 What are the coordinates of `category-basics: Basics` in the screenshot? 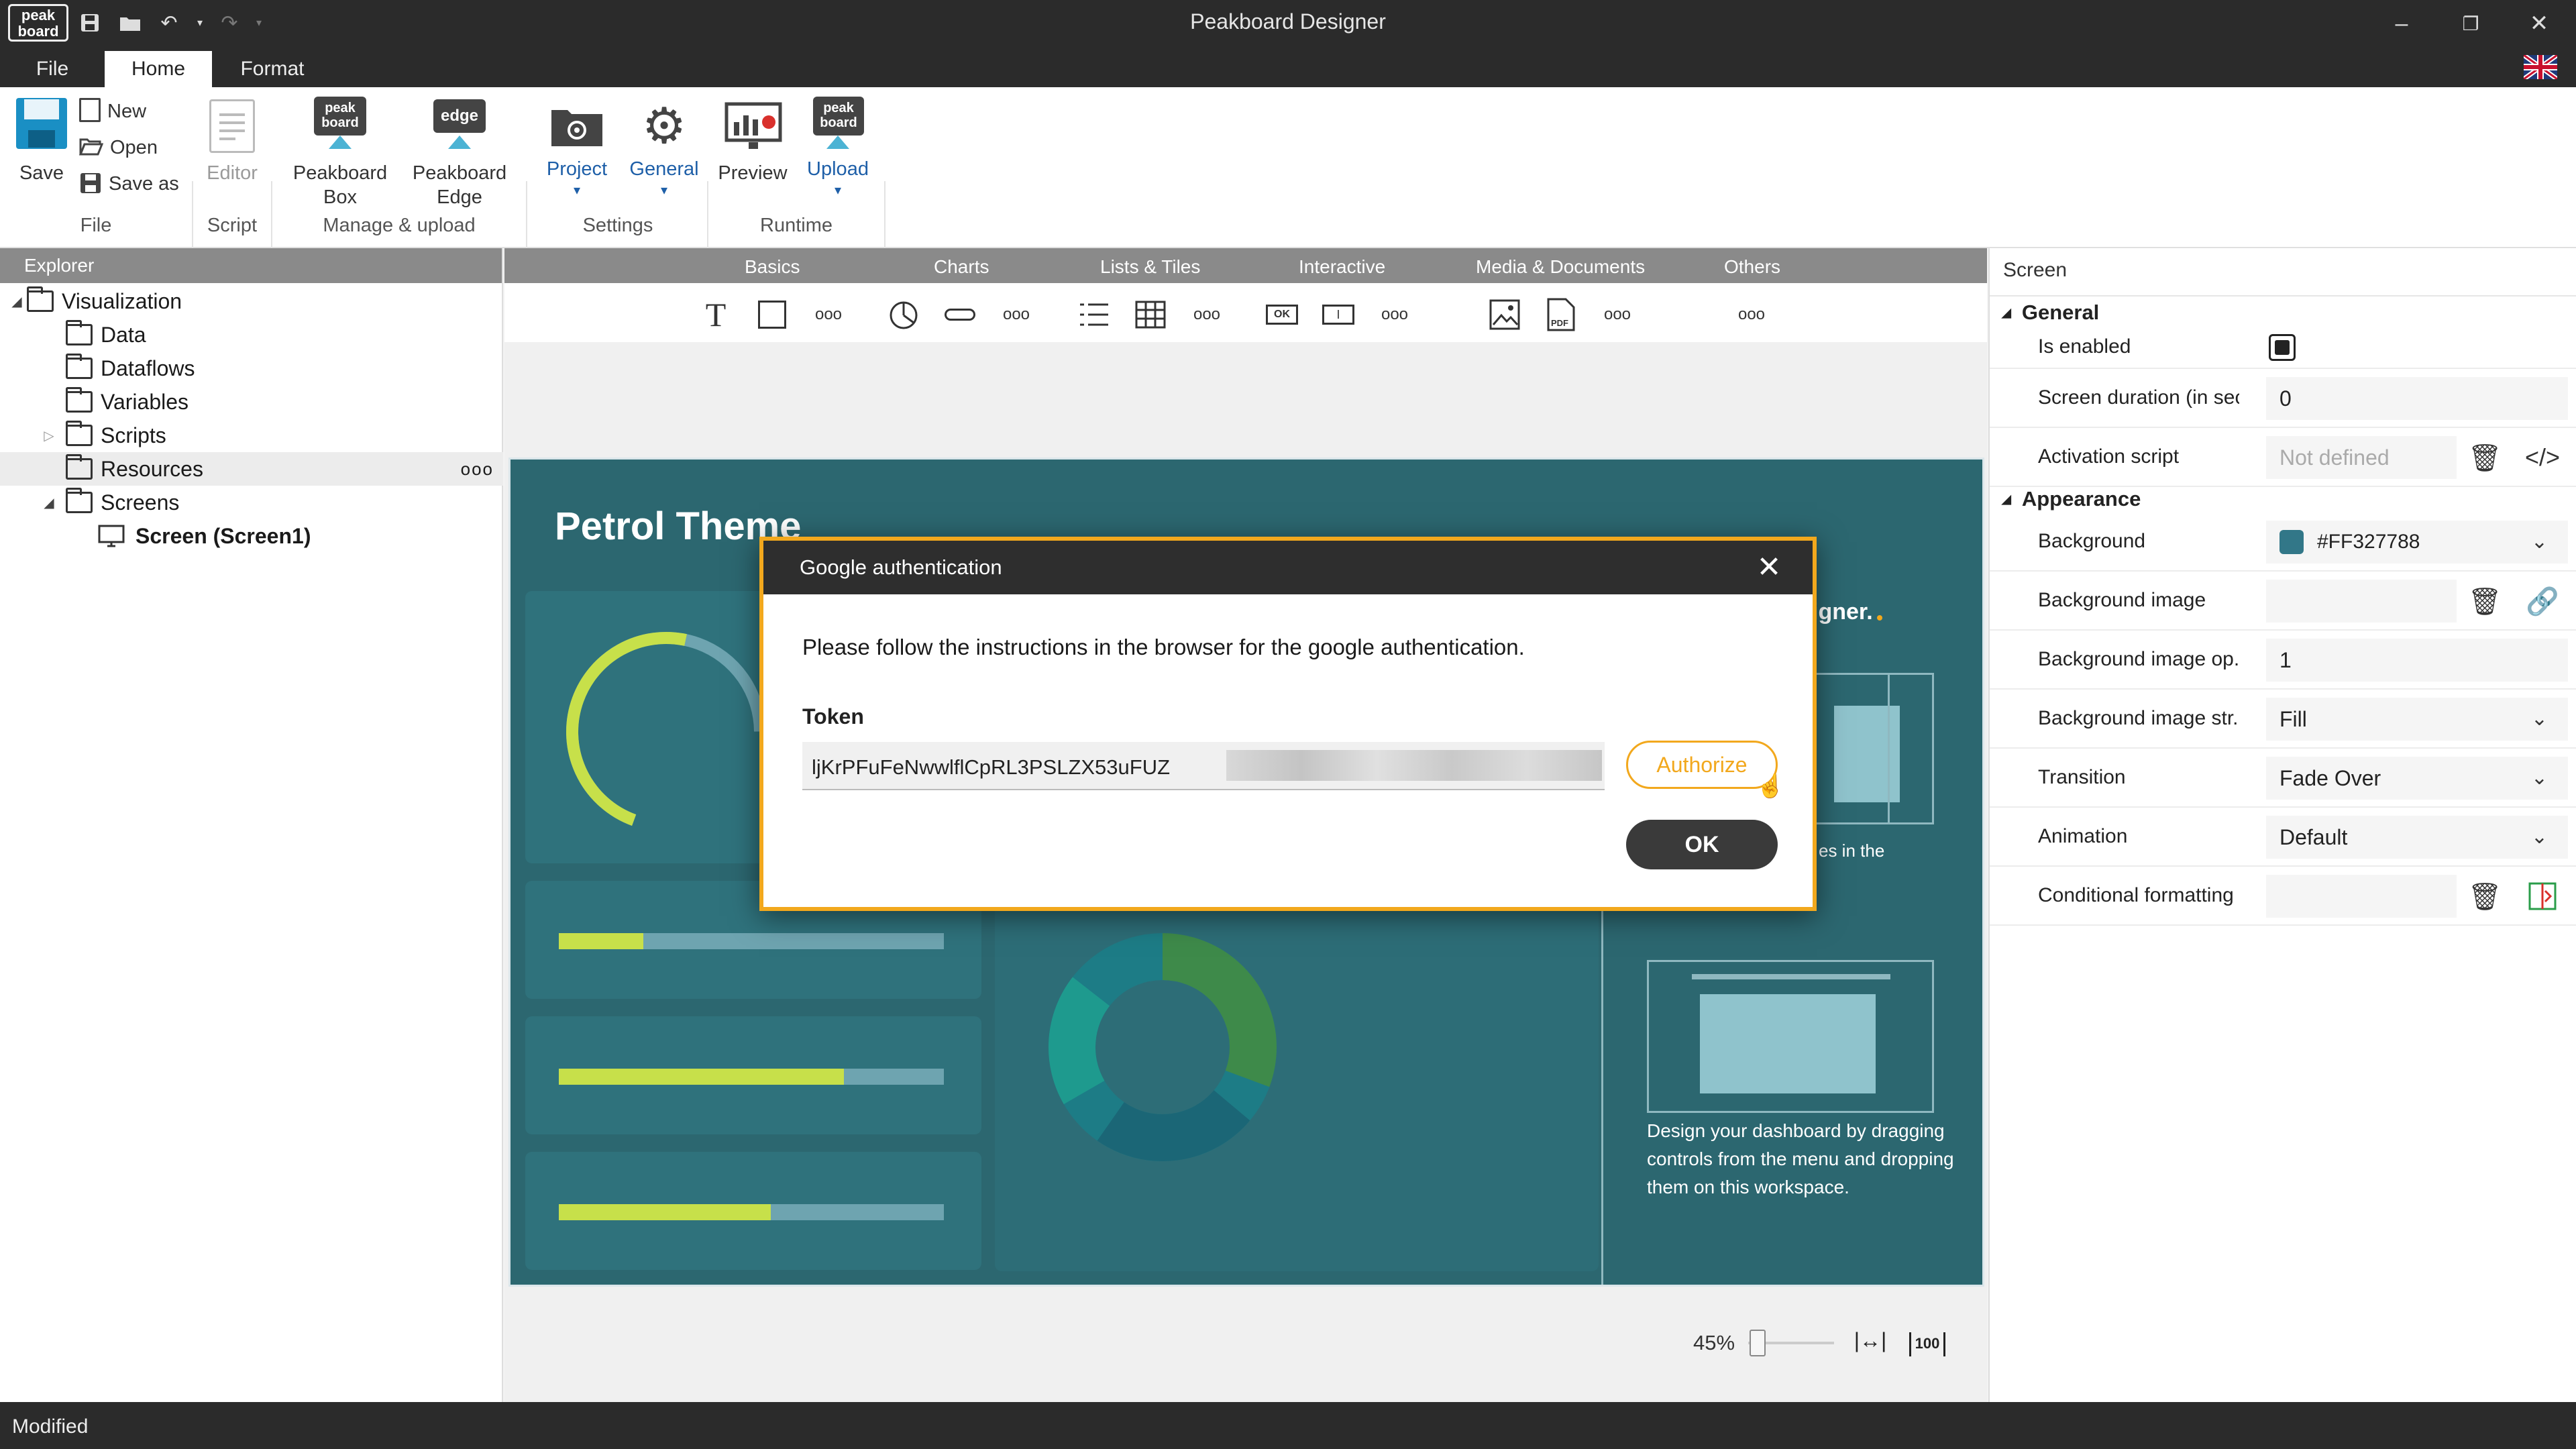 It's located at (772, 267).